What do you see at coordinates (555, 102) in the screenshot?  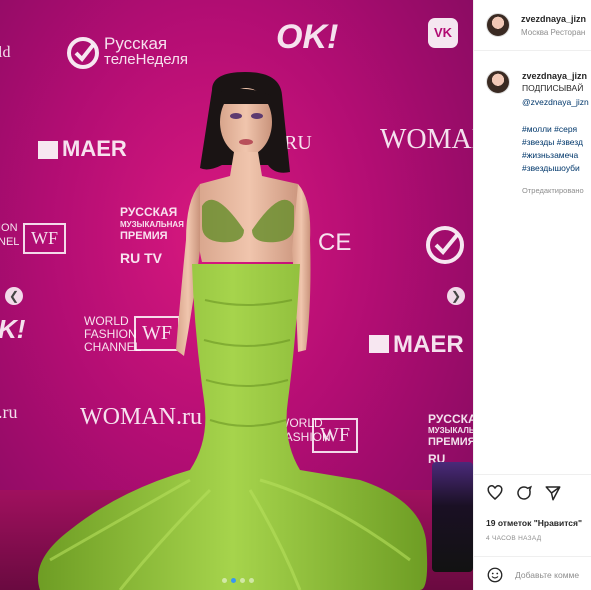 I see `caption-mention: @zvezdnaya_jizn` at bounding box center [555, 102].